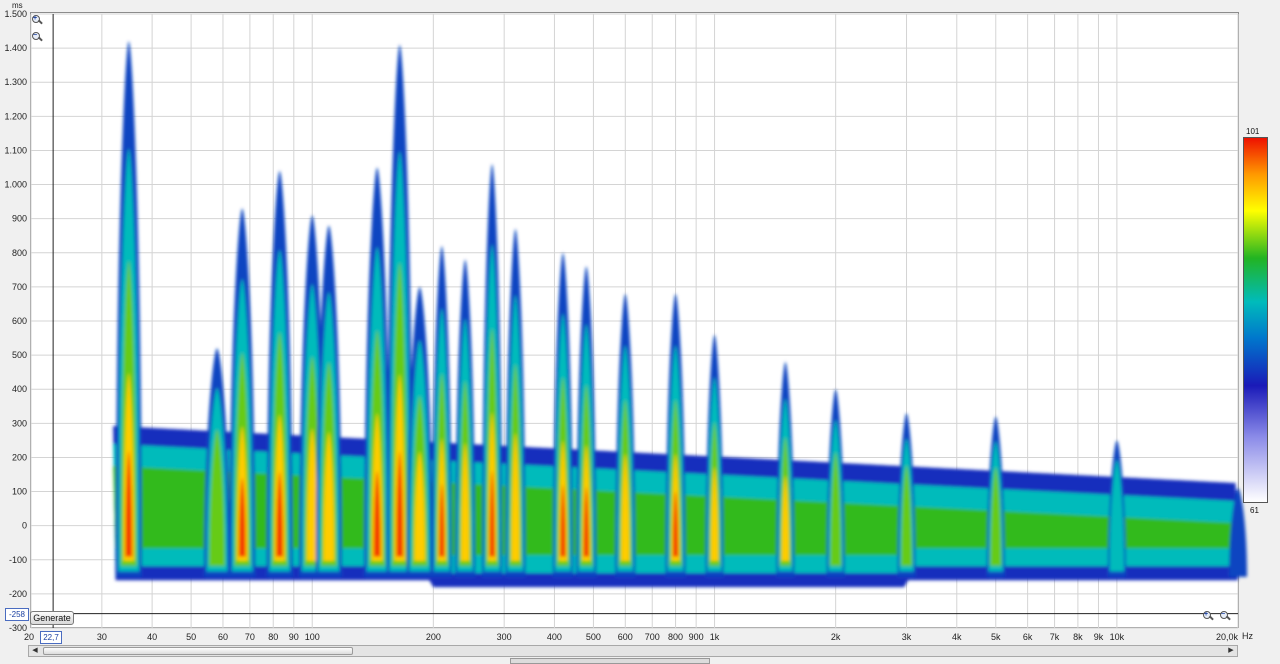  What do you see at coordinates (191, 637) in the screenshot?
I see `x-tick-label: 50` at bounding box center [191, 637].